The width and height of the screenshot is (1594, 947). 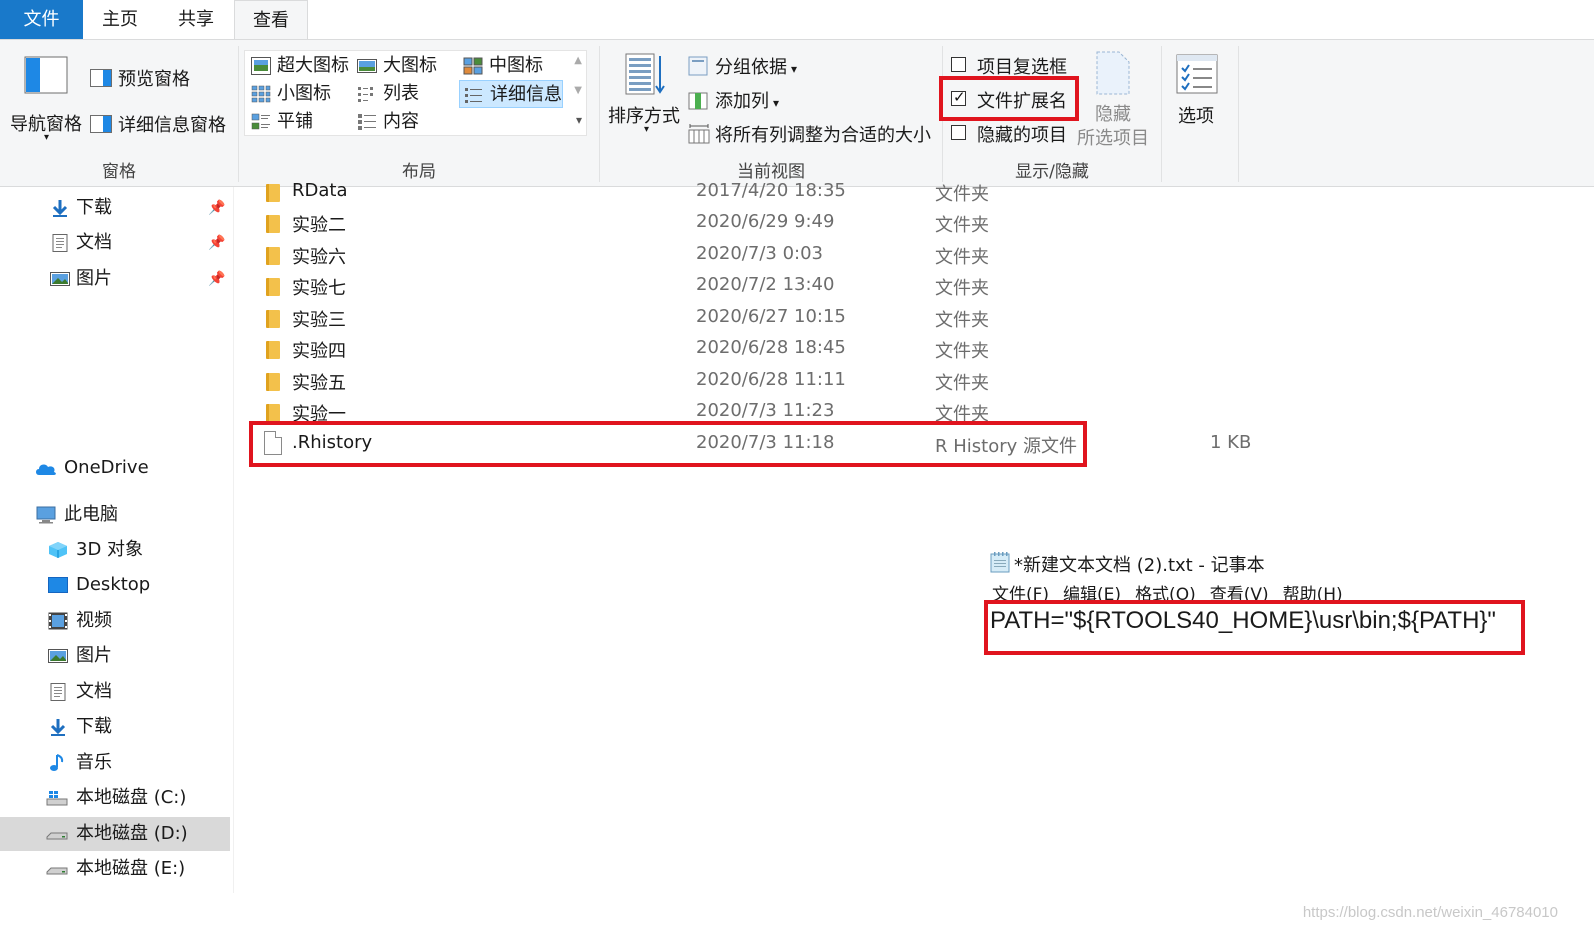 I want to click on list-item: 实验二 2020/6/29 9:49 文件夹, so click(x=756, y=223).